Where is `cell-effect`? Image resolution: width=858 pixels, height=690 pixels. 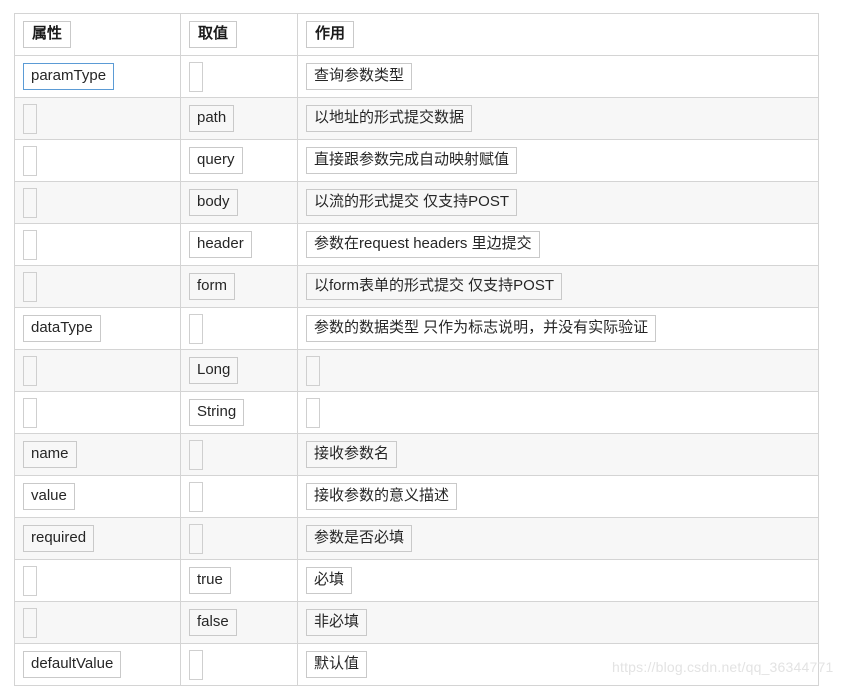
cell-effect is located at coordinates (558, 412).